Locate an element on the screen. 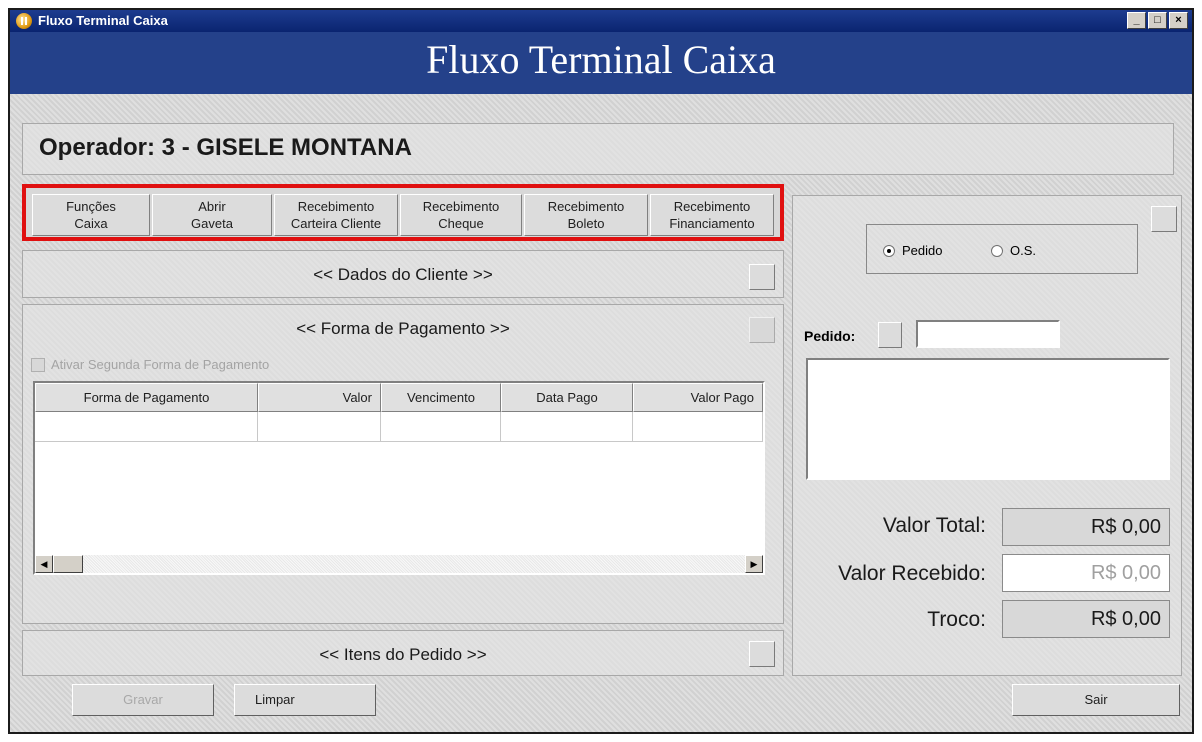 Image resolution: width=1202 pixels, height=742 pixels. scroll-right-icon: ▶ is located at coordinates (754, 564).